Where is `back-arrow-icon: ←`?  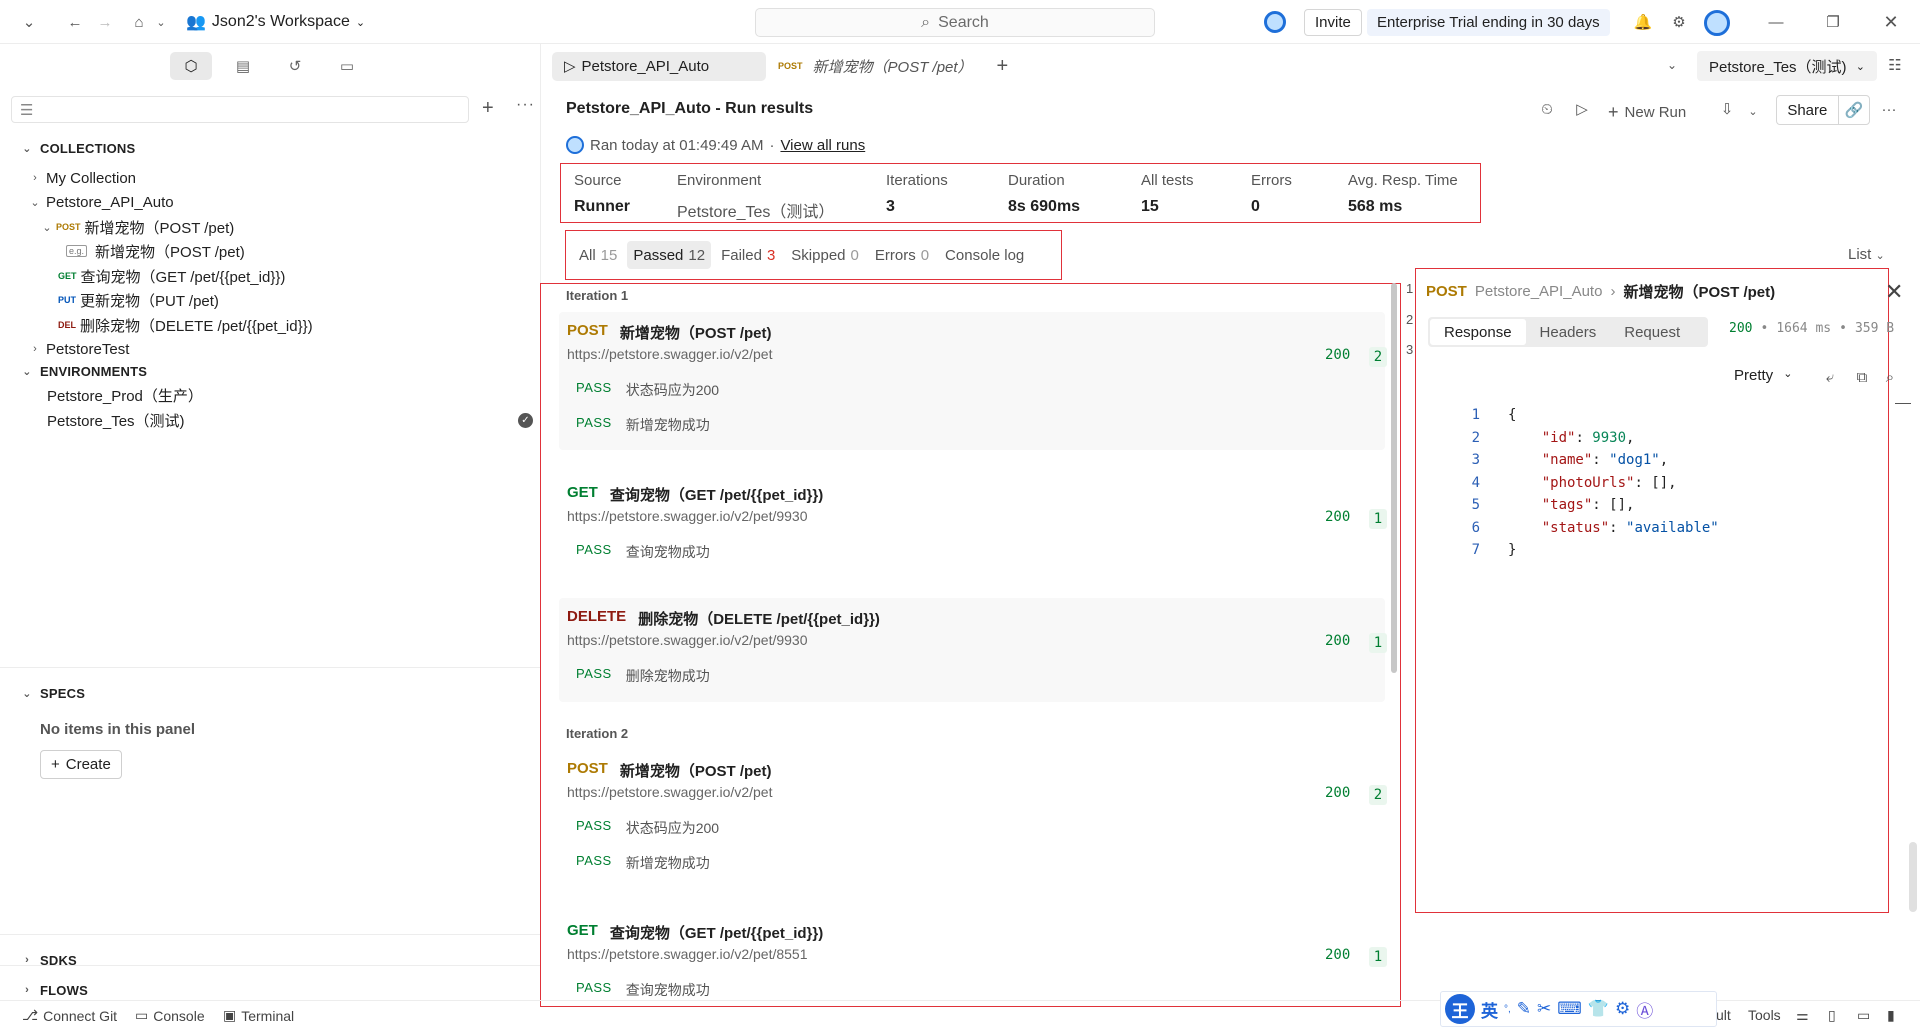 back-arrow-icon: ← is located at coordinates (75, 22).